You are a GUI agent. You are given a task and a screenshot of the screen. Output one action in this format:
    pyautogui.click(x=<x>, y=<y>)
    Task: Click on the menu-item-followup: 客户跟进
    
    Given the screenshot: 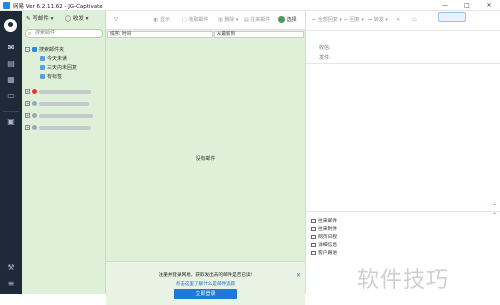 What is the action you would take?
    pyautogui.click(x=331, y=254)
    